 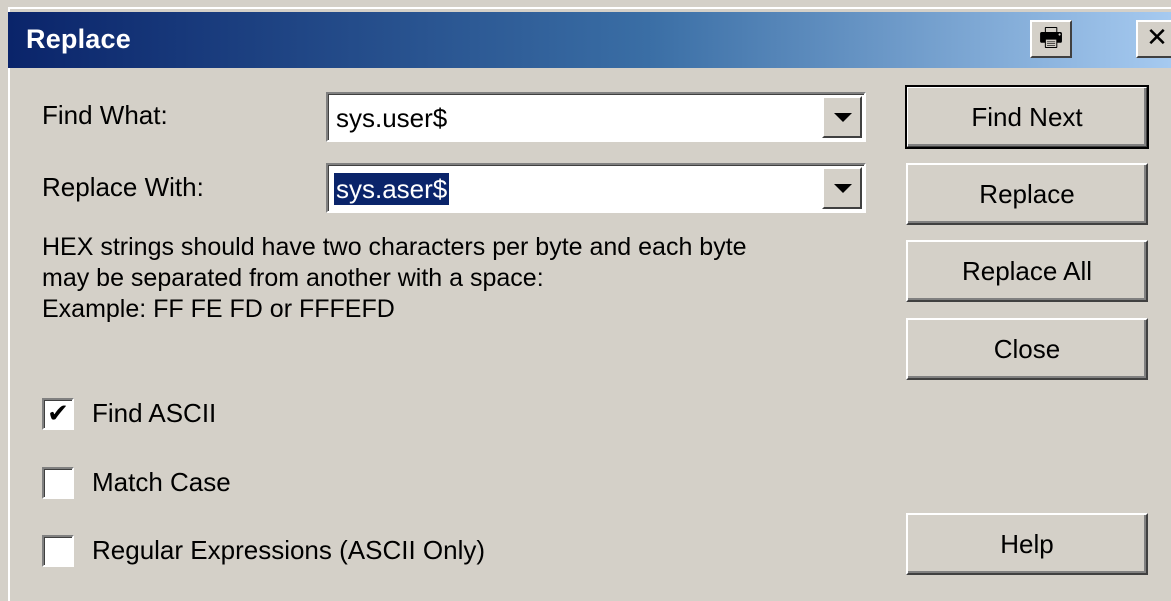 I want to click on find-ascii-checkbox: ✔, so click(x=58, y=414).